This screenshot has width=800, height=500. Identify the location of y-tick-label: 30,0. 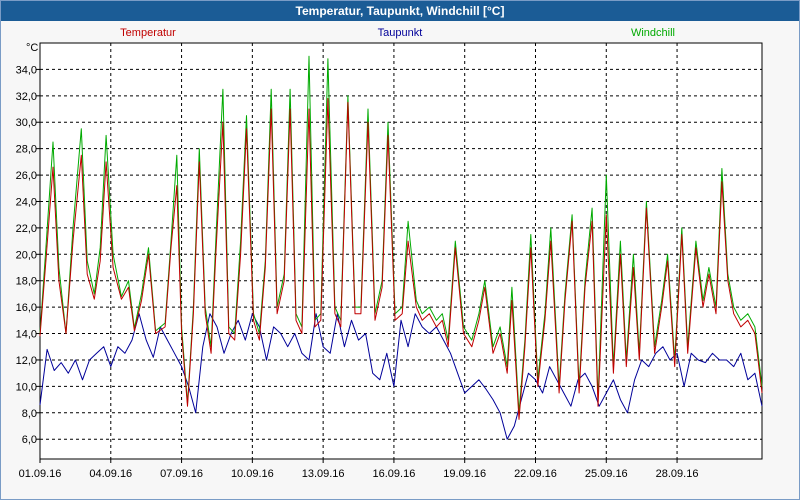
(26, 123).